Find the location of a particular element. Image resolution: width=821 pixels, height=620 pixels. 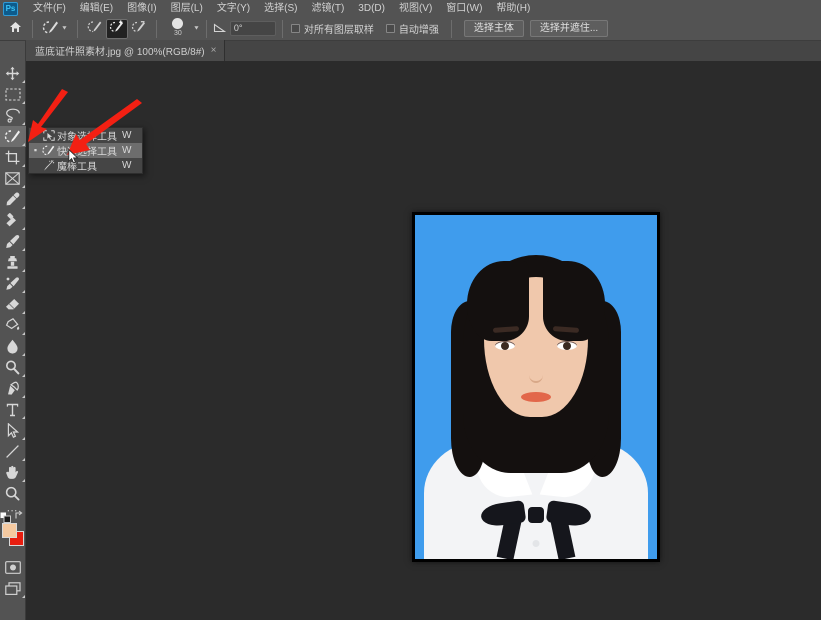

photo-mouth is located at coordinates (536, 397).